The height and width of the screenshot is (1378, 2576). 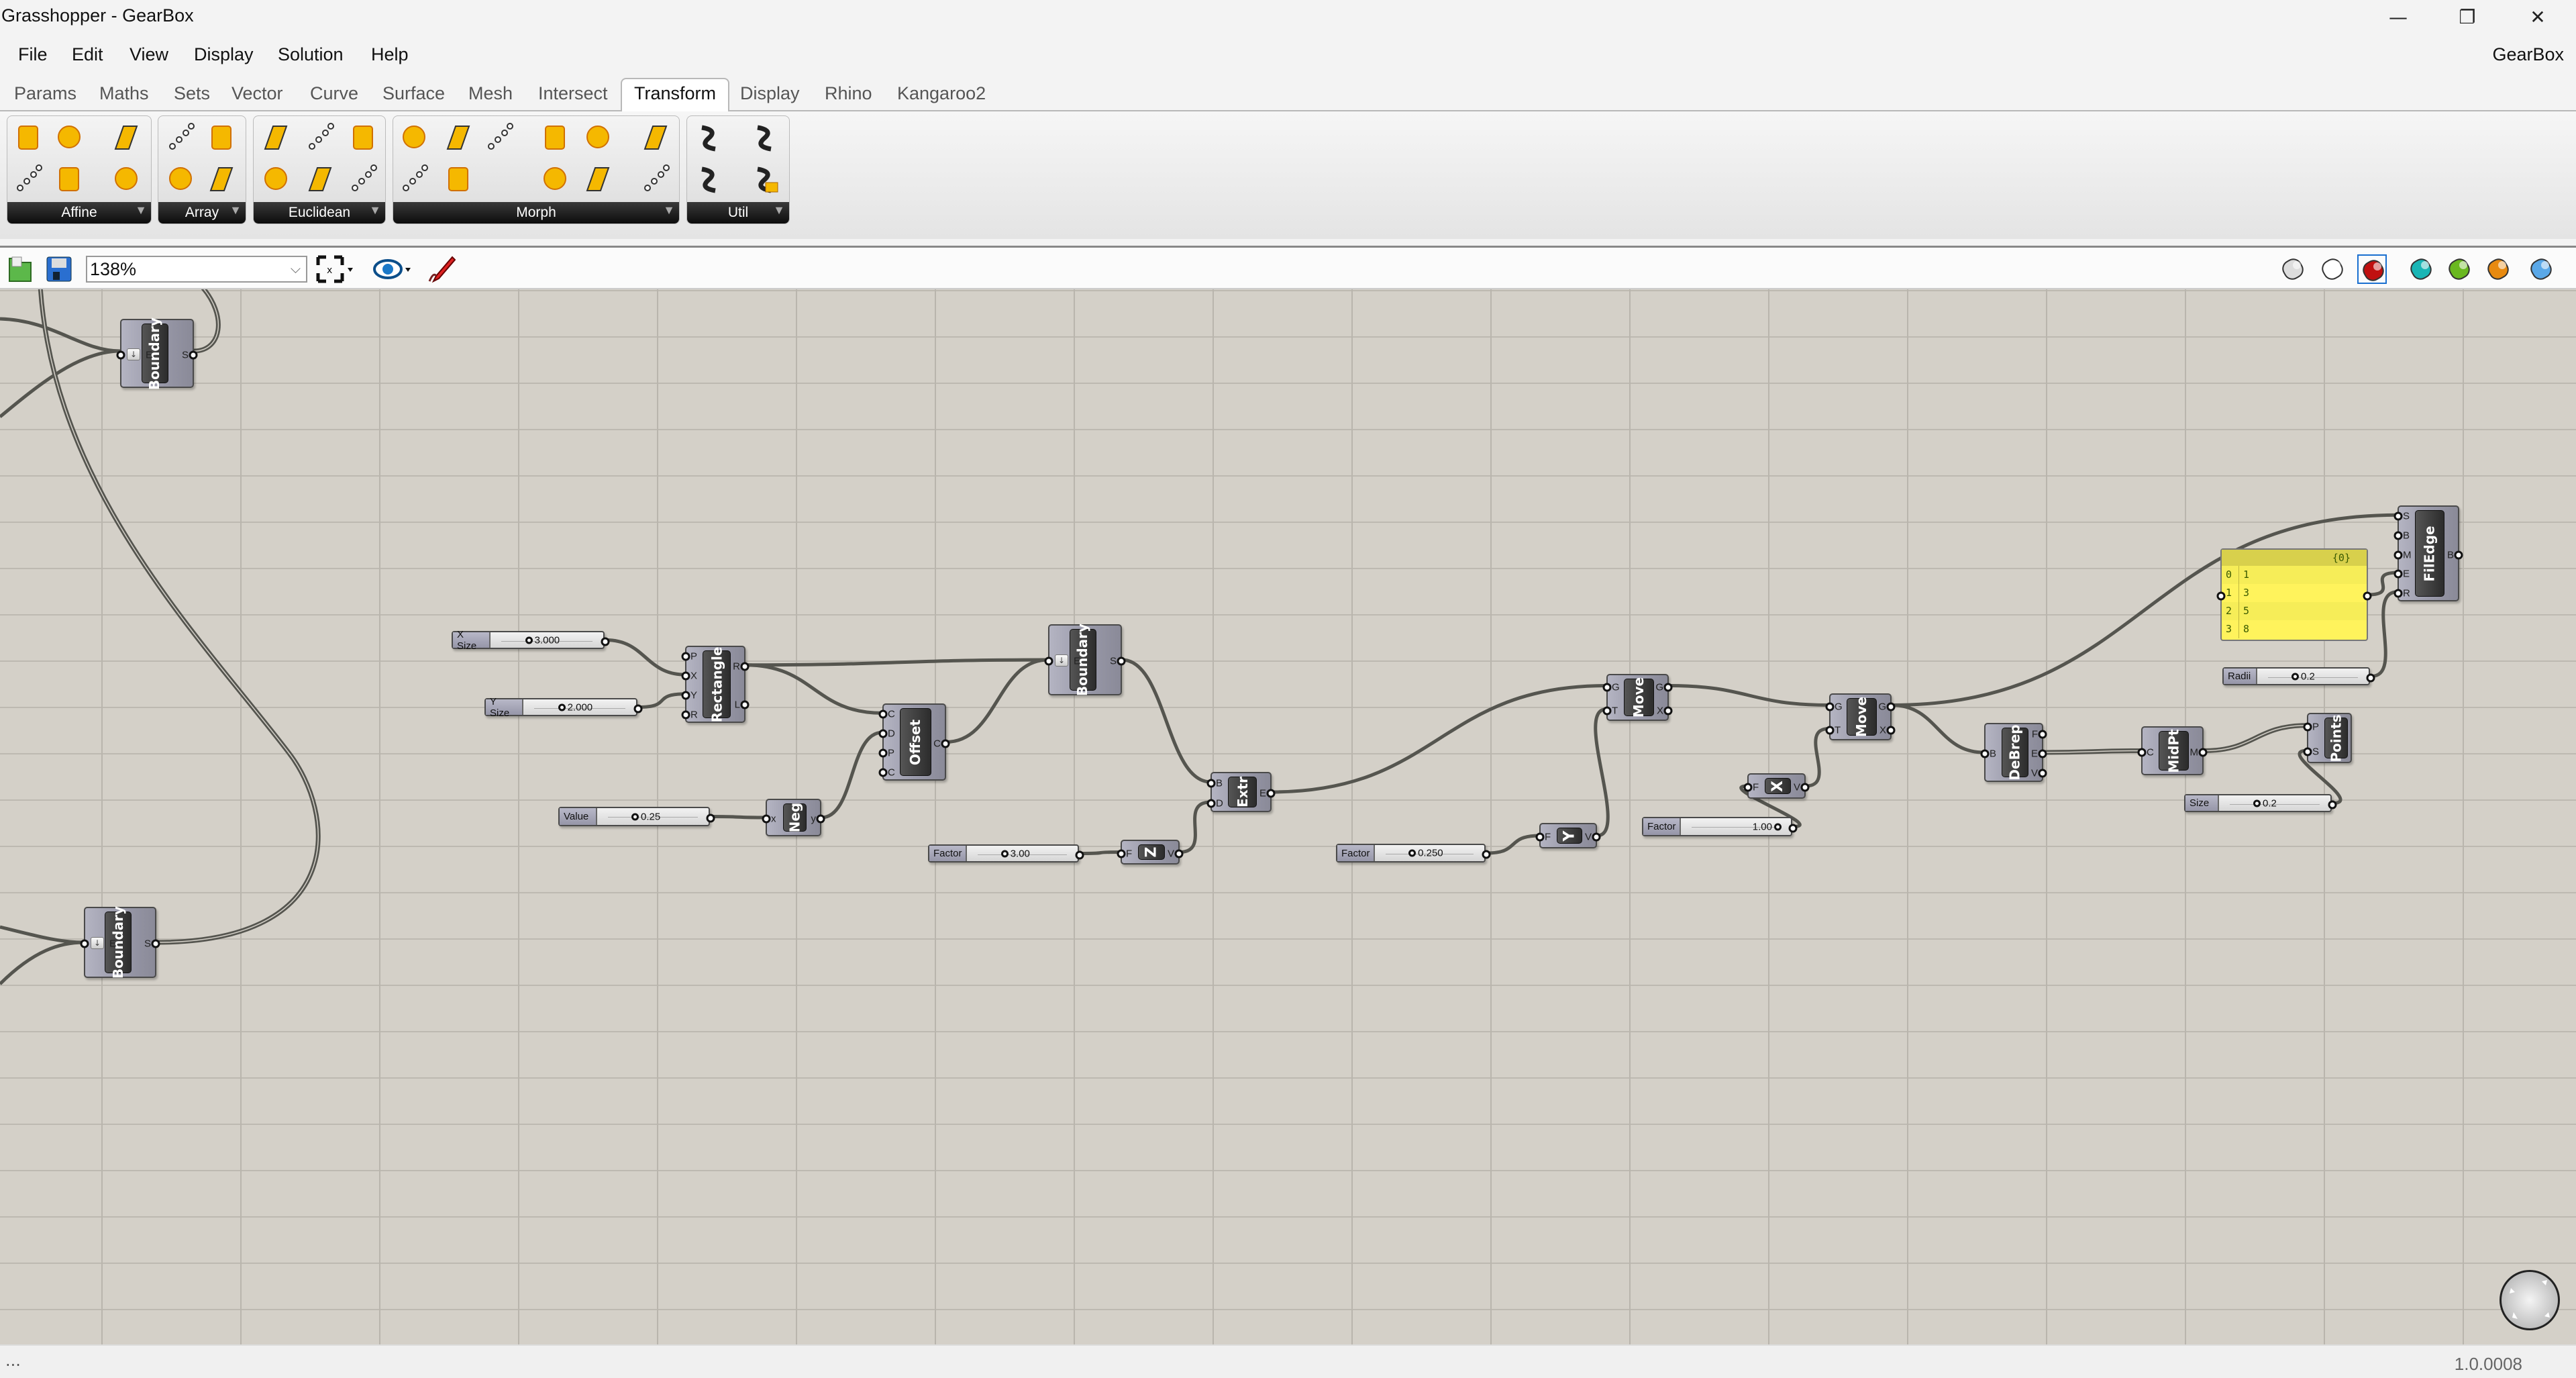 What do you see at coordinates (575, 707) in the screenshot?
I see `slider-value: 2.000` at bounding box center [575, 707].